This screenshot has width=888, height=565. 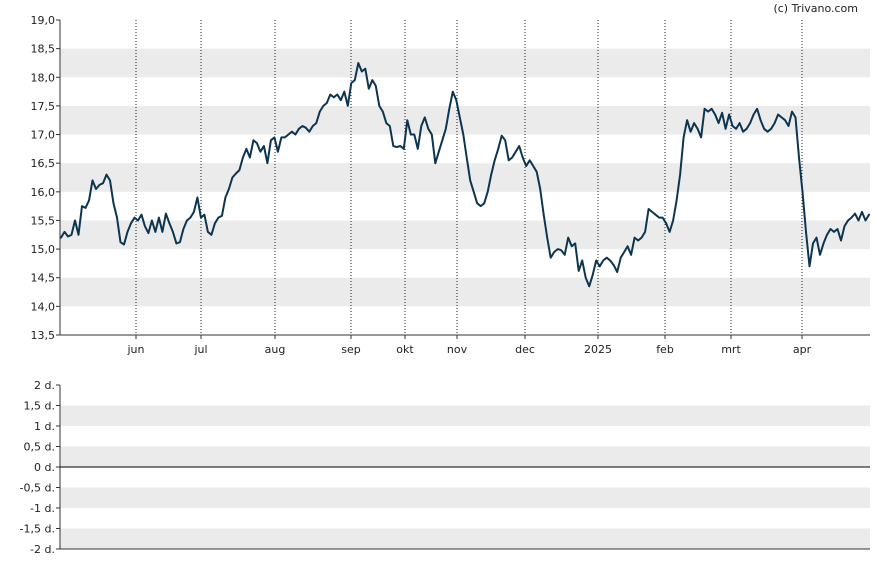 I want to click on x-tick-label: mrt, so click(x=731, y=349).